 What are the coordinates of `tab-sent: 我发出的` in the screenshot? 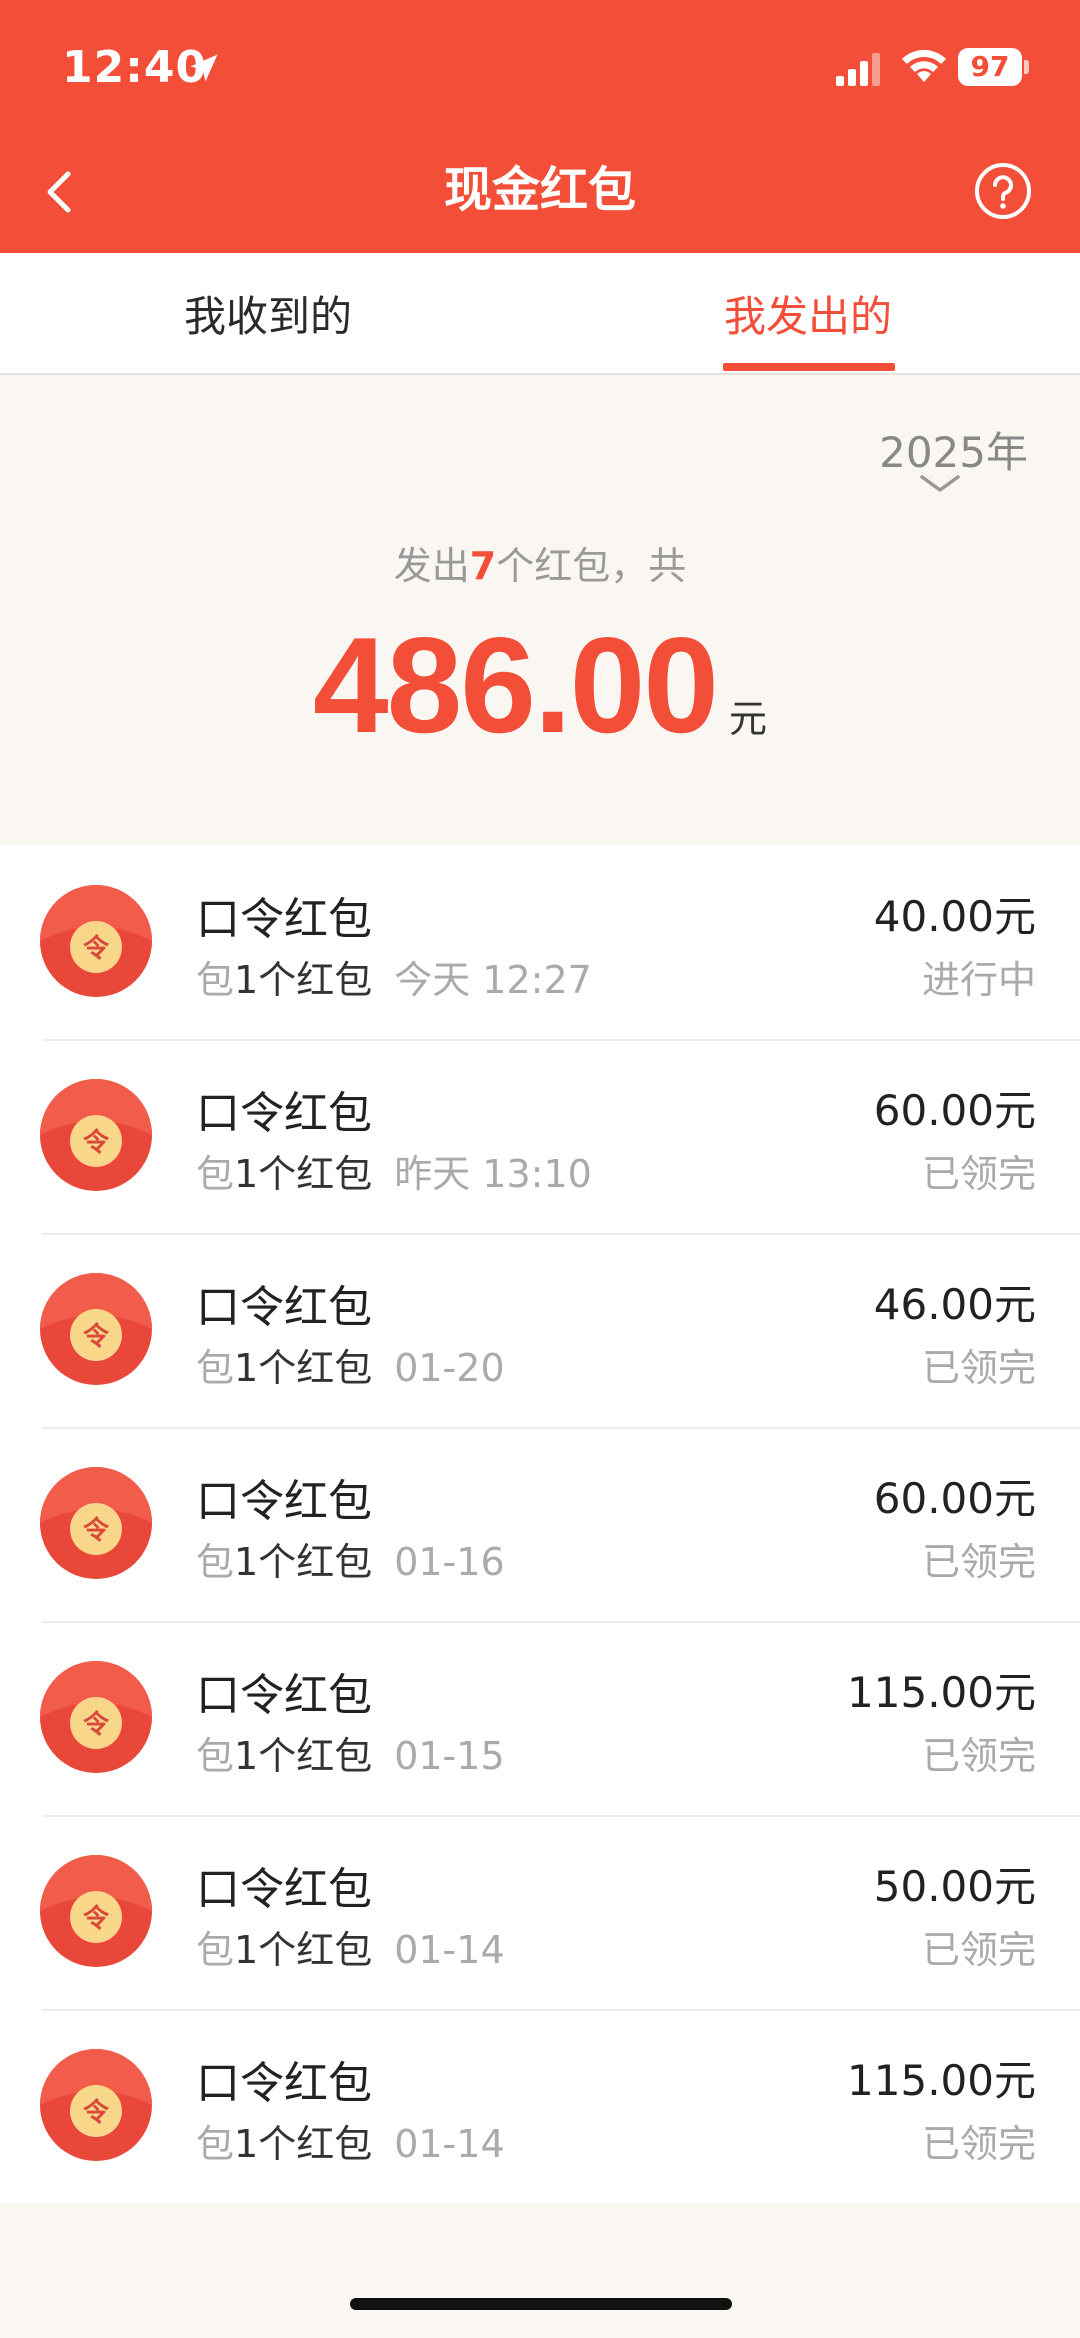 It's located at (808, 317).